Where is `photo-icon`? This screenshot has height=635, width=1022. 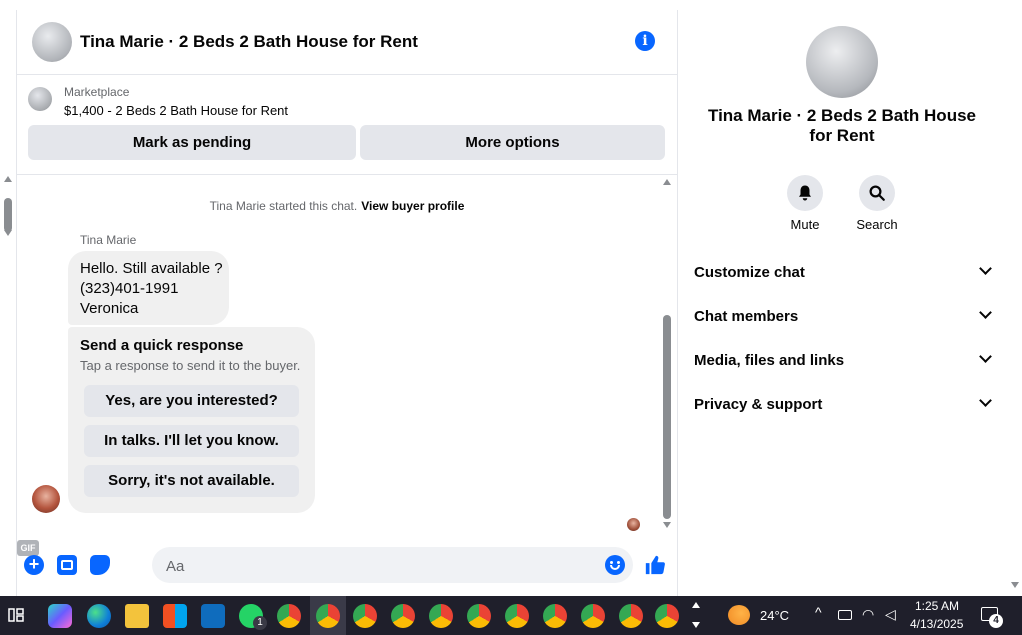 photo-icon is located at coordinates (67, 565).